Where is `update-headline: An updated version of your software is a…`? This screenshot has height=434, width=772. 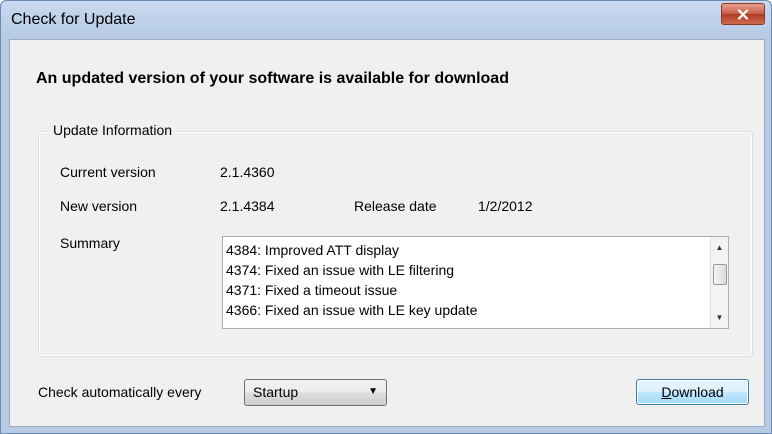
update-headline: An updated version of your software is a… is located at coordinates (272, 78).